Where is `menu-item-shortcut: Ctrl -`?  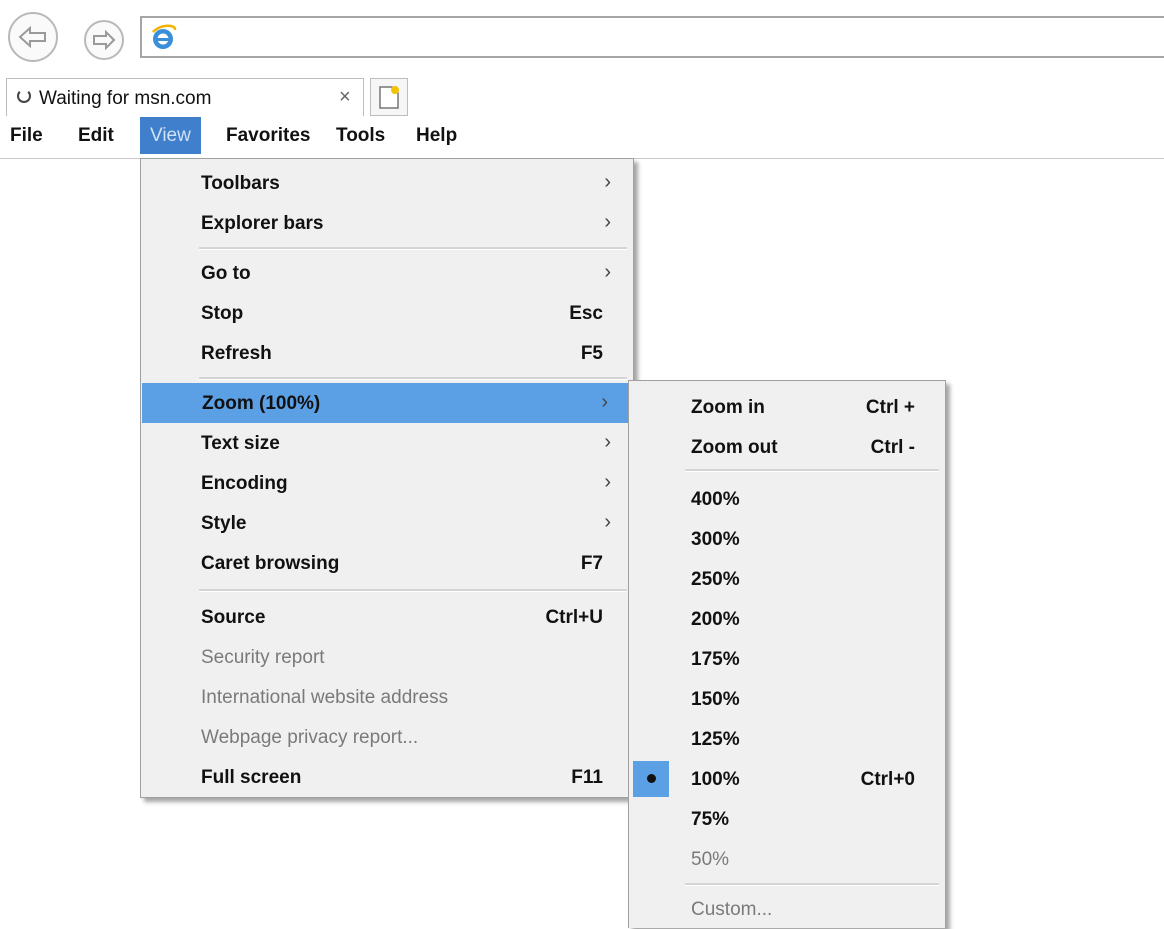
menu-item-shortcut: Ctrl - is located at coordinates (892, 447).